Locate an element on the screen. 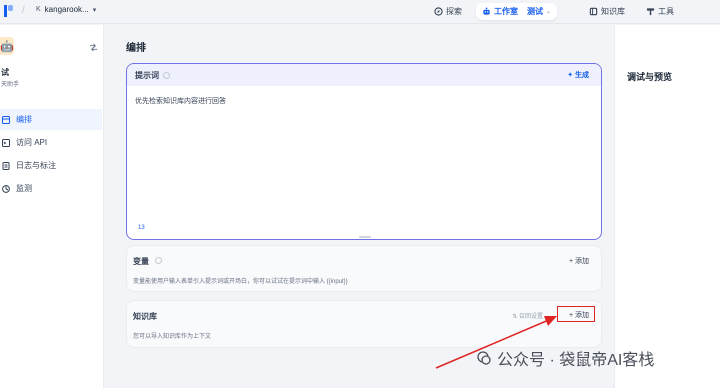  page-title: 编排 is located at coordinates (136, 48).